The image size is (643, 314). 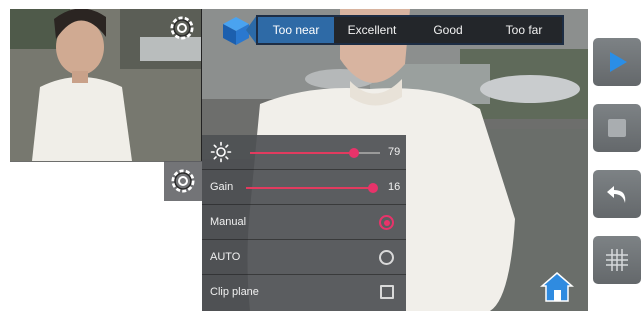 What do you see at coordinates (410, 30) in the screenshot?
I see `distance-indicator: Too near Excellent Good Too far` at bounding box center [410, 30].